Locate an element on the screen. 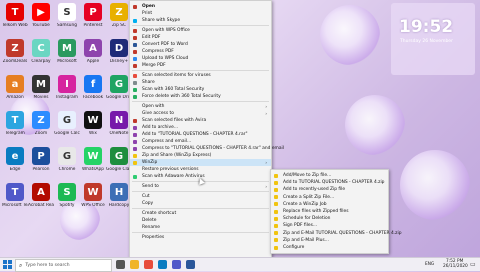 Image resolution: width=480 pixels, height=272 pixels. desktop-icon: W Wix is located at coordinates (93, 127).